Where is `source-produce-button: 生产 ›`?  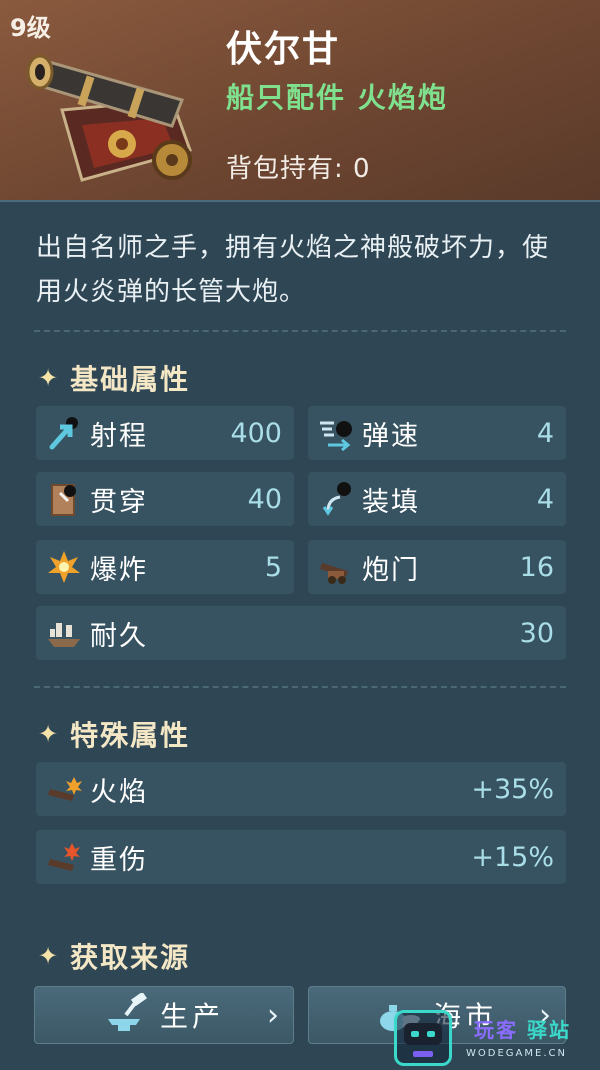 source-produce-button: 生产 › is located at coordinates (164, 1015).